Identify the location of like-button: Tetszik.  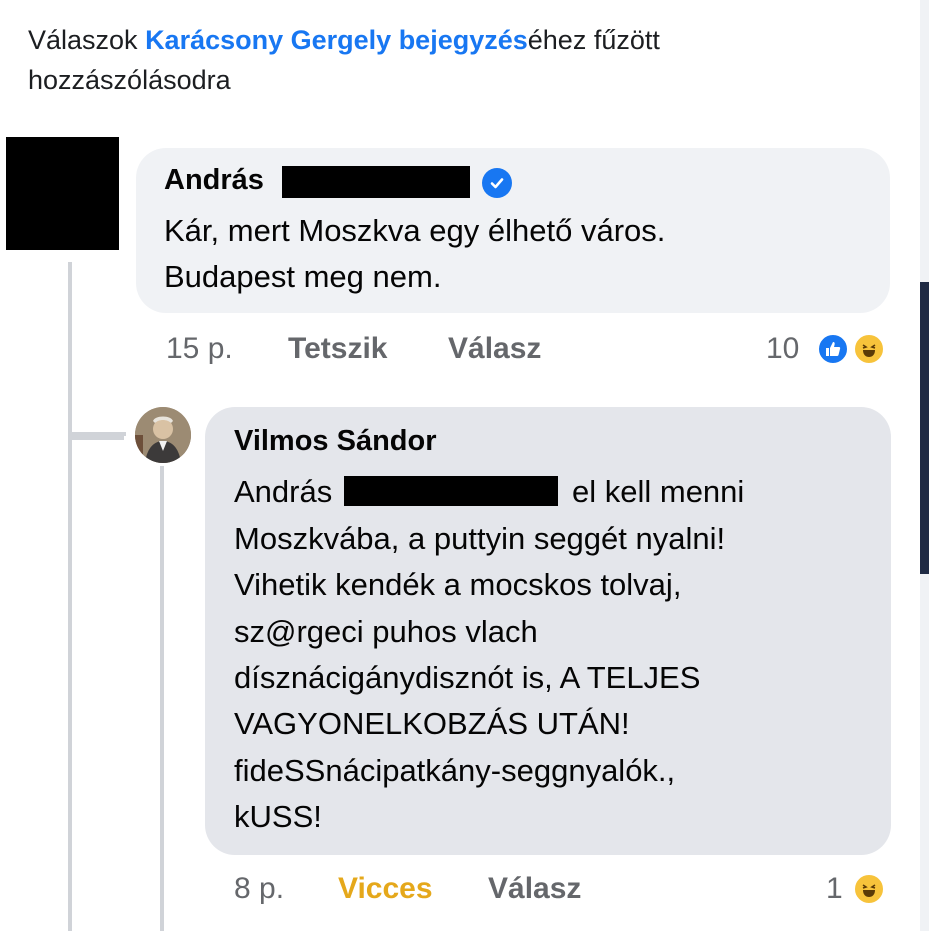
(337, 349).